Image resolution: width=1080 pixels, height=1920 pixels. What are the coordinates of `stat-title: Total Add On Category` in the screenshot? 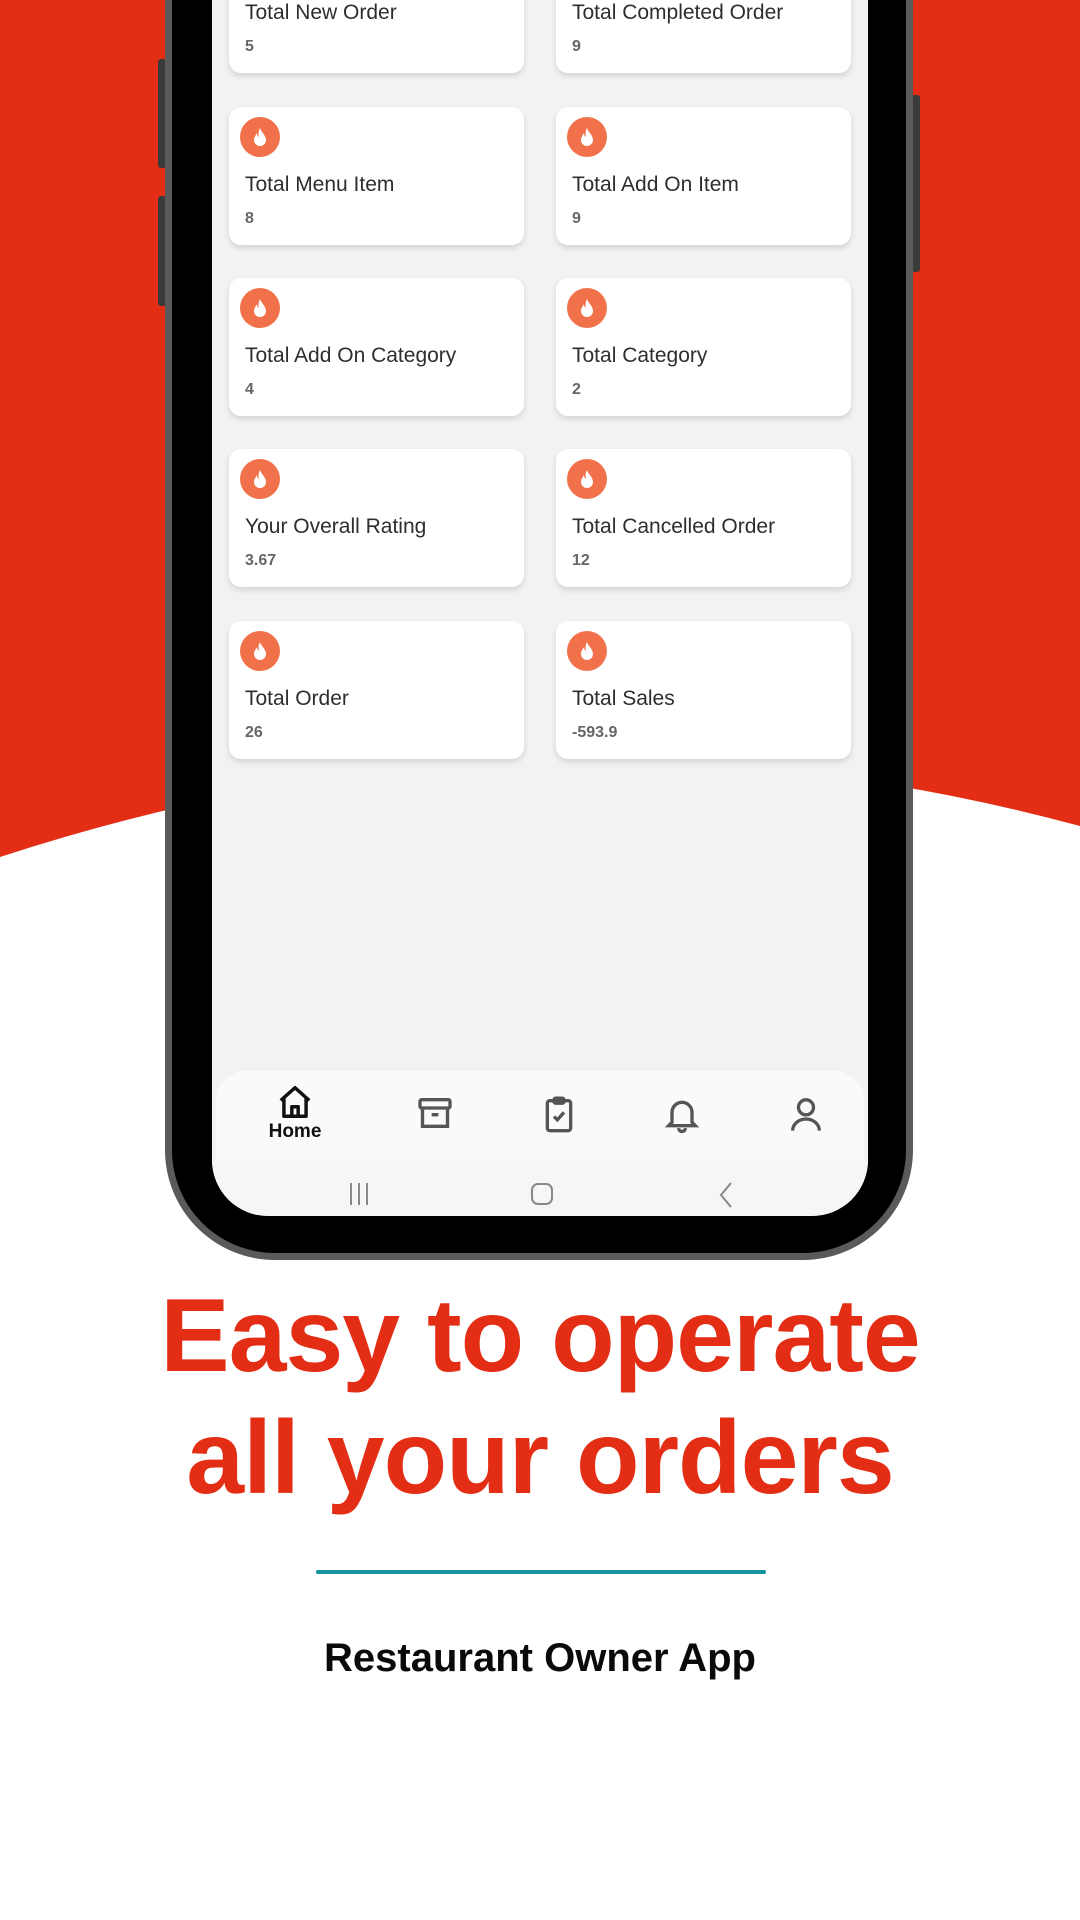 It's located at (351, 355).